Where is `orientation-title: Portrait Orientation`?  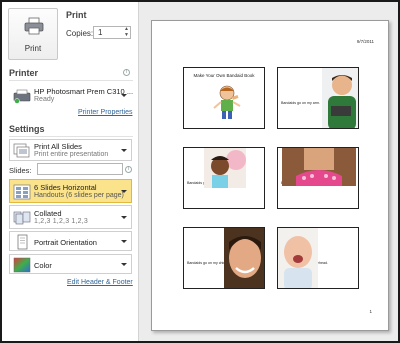
orientation-title: Portrait Orientation is located at coordinates (65, 242).